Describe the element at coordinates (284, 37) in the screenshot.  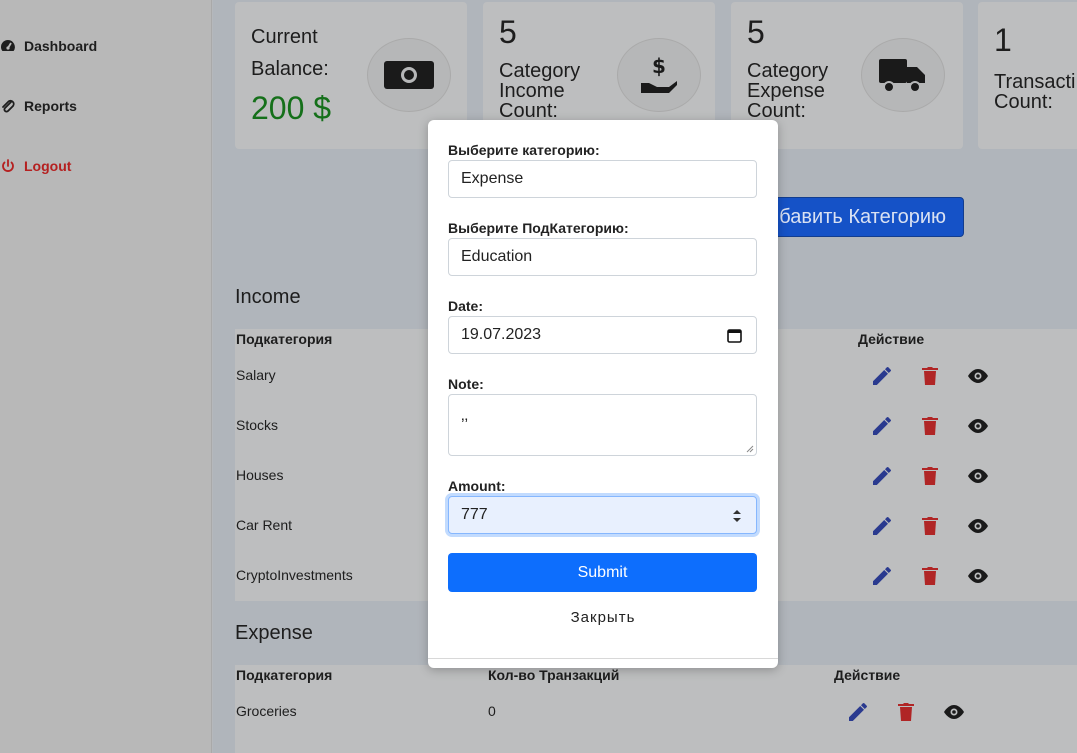
I see `balance-label-1: Current` at that location.